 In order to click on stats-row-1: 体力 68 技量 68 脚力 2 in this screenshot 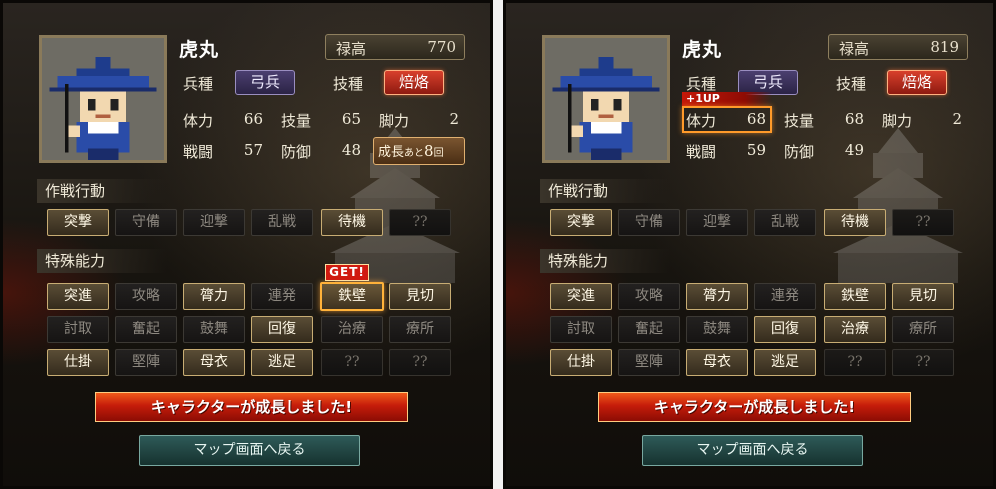, I will do `click(827, 120)`.